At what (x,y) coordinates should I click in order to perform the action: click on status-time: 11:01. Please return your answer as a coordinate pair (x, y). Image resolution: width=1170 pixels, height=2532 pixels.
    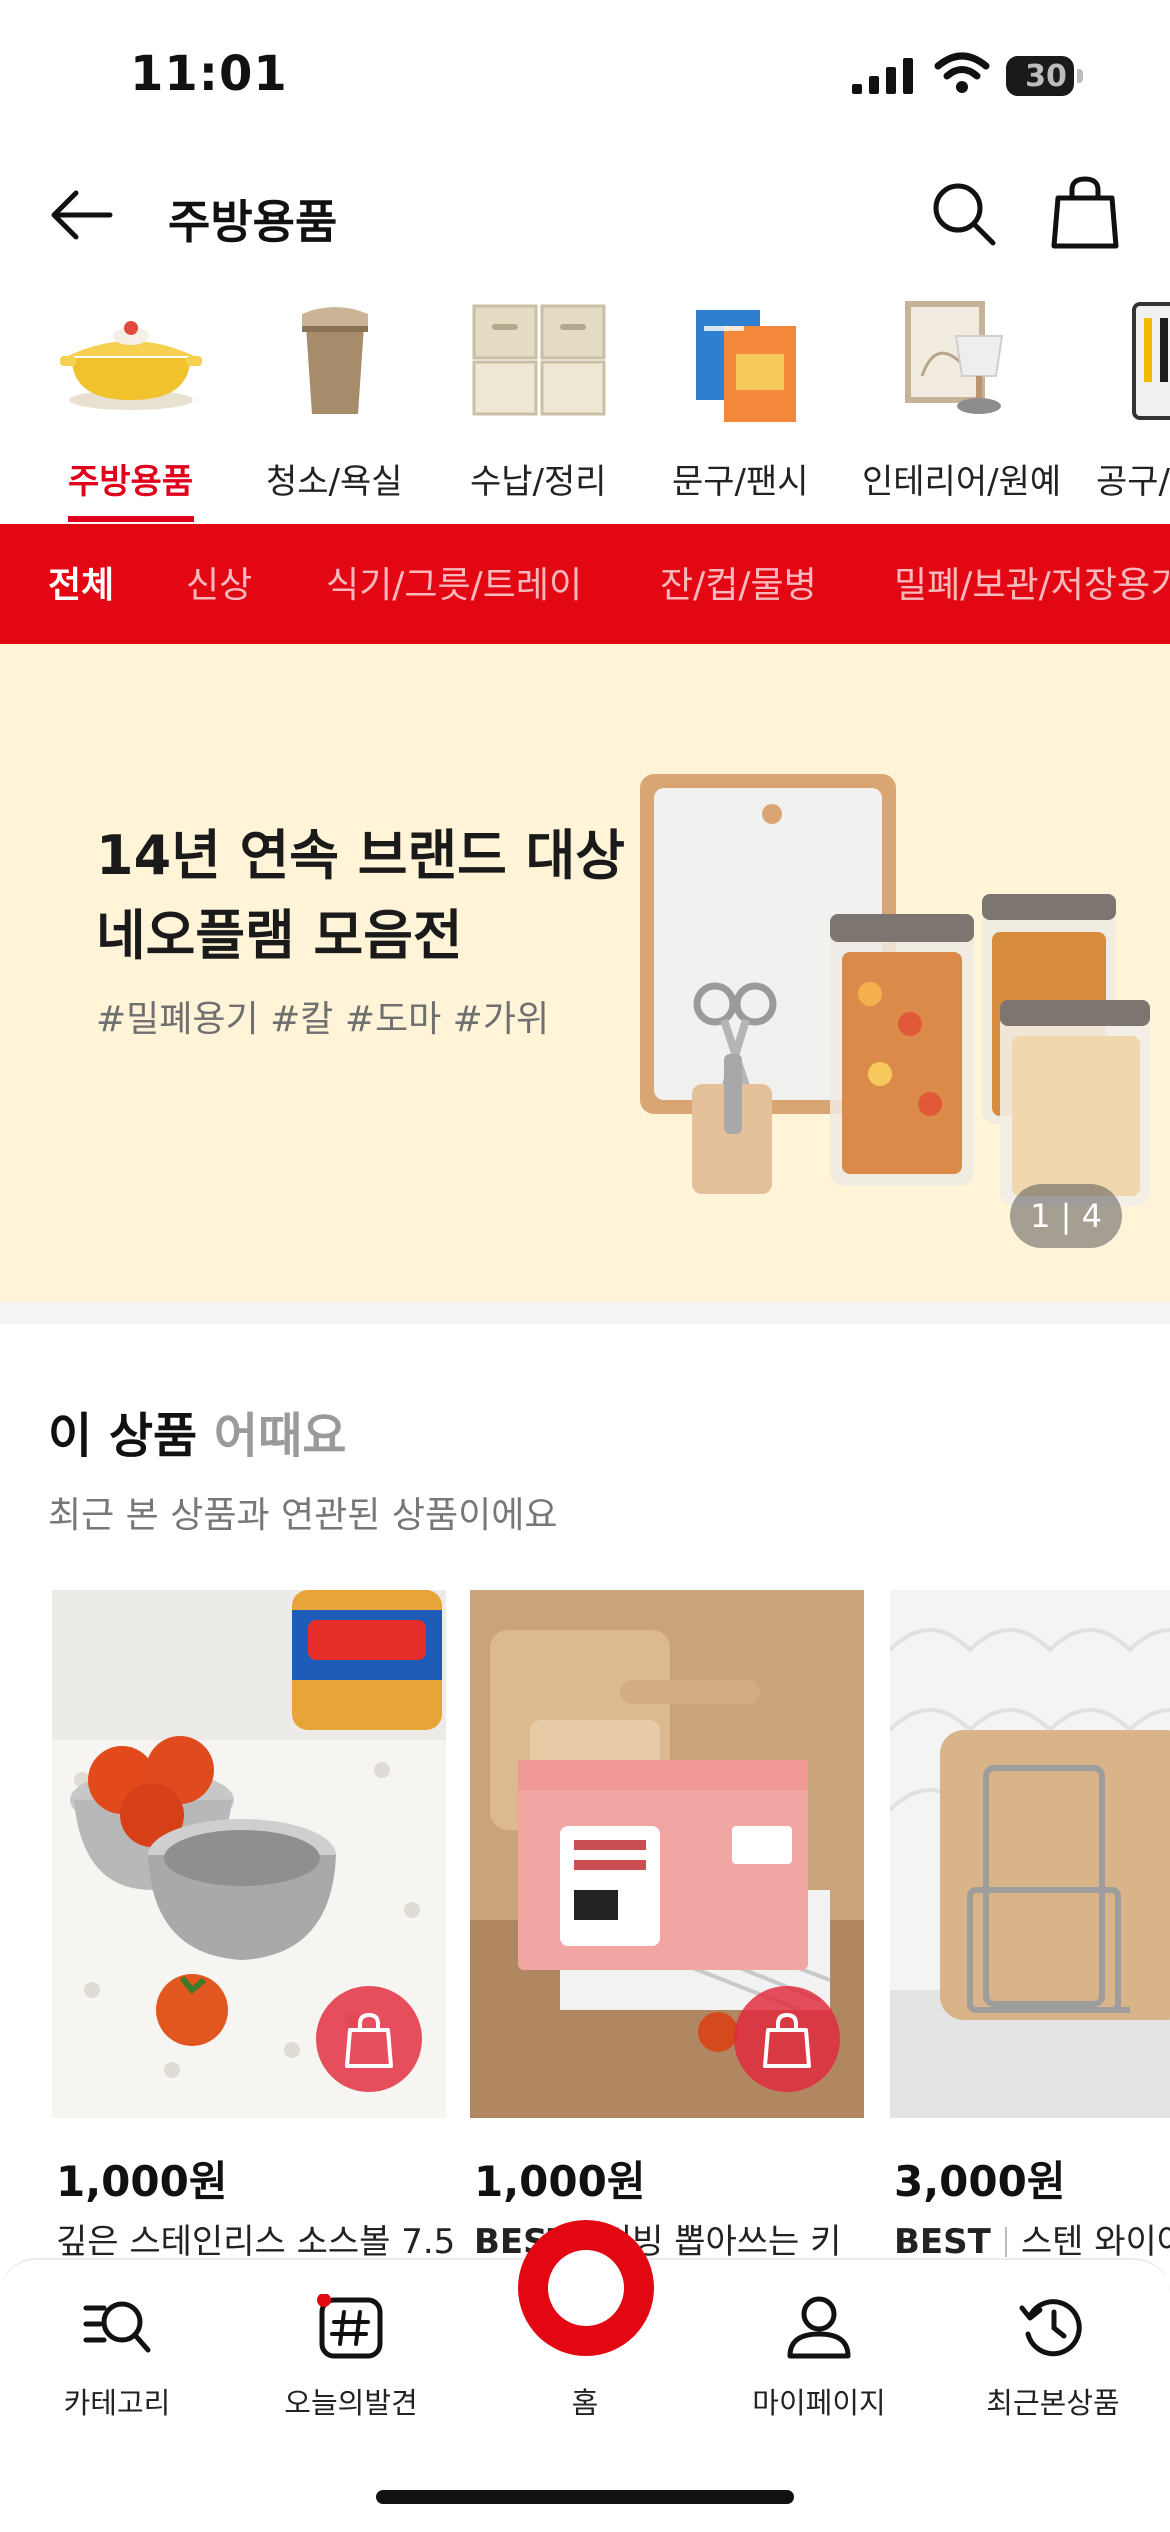
    Looking at the image, I should click on (209, 74).